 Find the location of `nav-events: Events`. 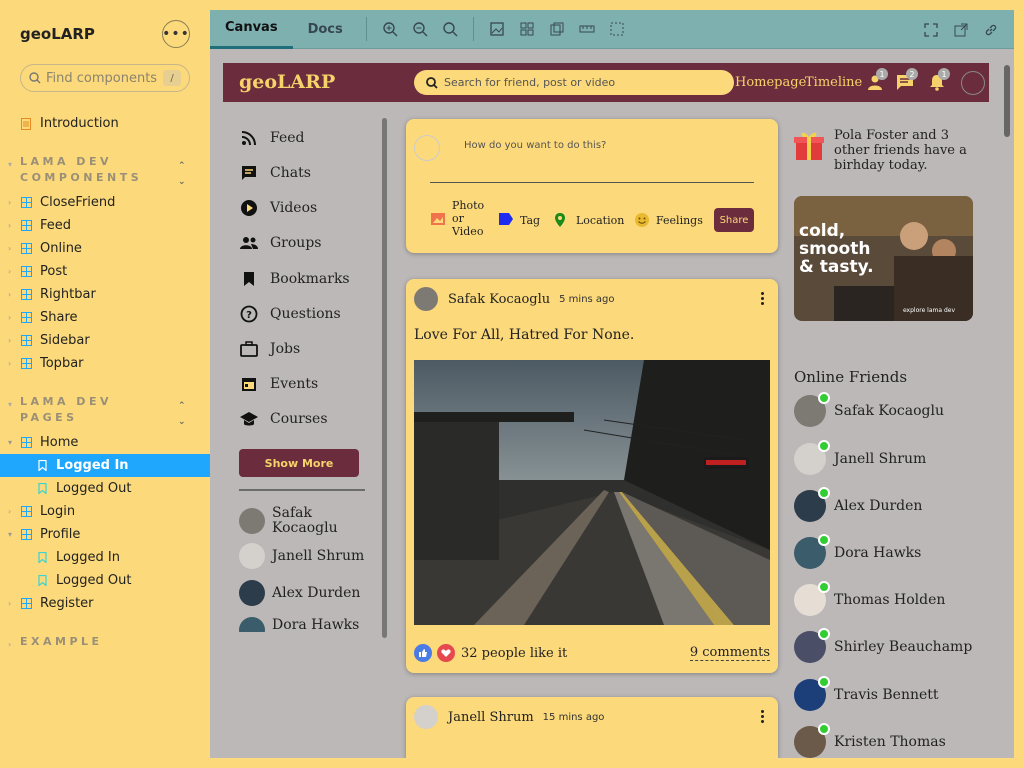

nav-events: Events is located at coordinates (278, 384).